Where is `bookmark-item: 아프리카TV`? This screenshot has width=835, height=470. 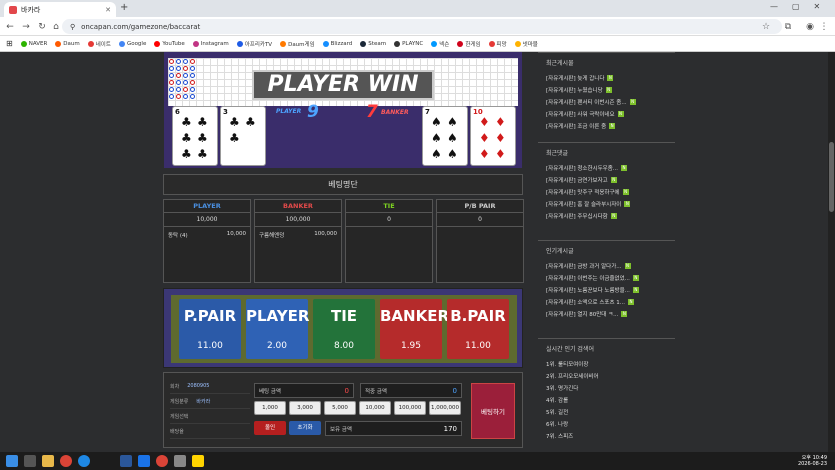
bookmark-item: 아프리카TV is located at coordinates (254, 44).